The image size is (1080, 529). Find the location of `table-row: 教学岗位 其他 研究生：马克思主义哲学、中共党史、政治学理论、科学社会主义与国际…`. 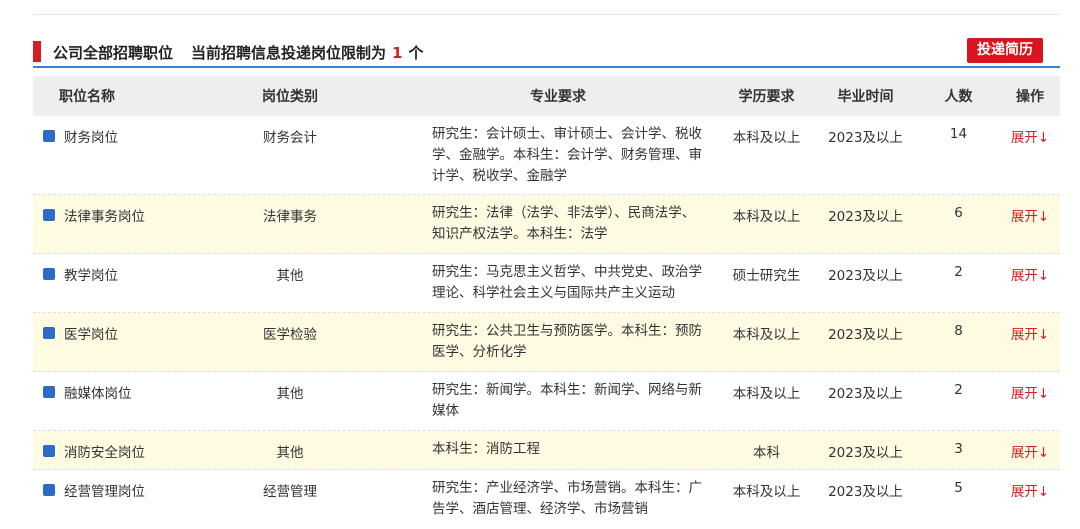

table-row: 教学岗位 其他 研究生：马克思主义哲学、中共党史、政治学理论、科学社会主义与国际… is located at coordinates (546, 283).